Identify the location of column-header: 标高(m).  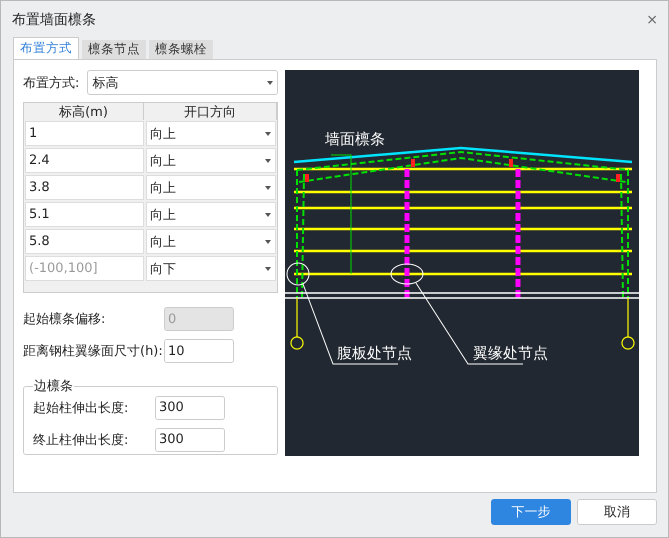
(84, 111).